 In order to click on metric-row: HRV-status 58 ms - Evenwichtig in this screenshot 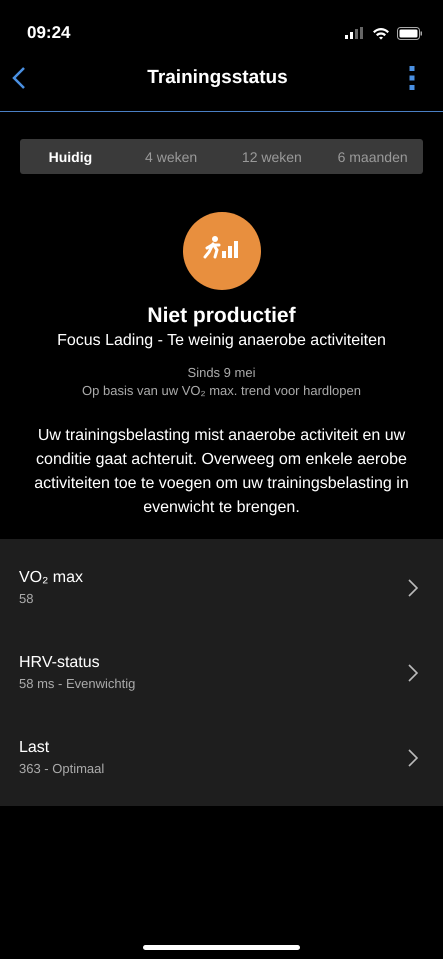, I will do `click(221, 672)`.